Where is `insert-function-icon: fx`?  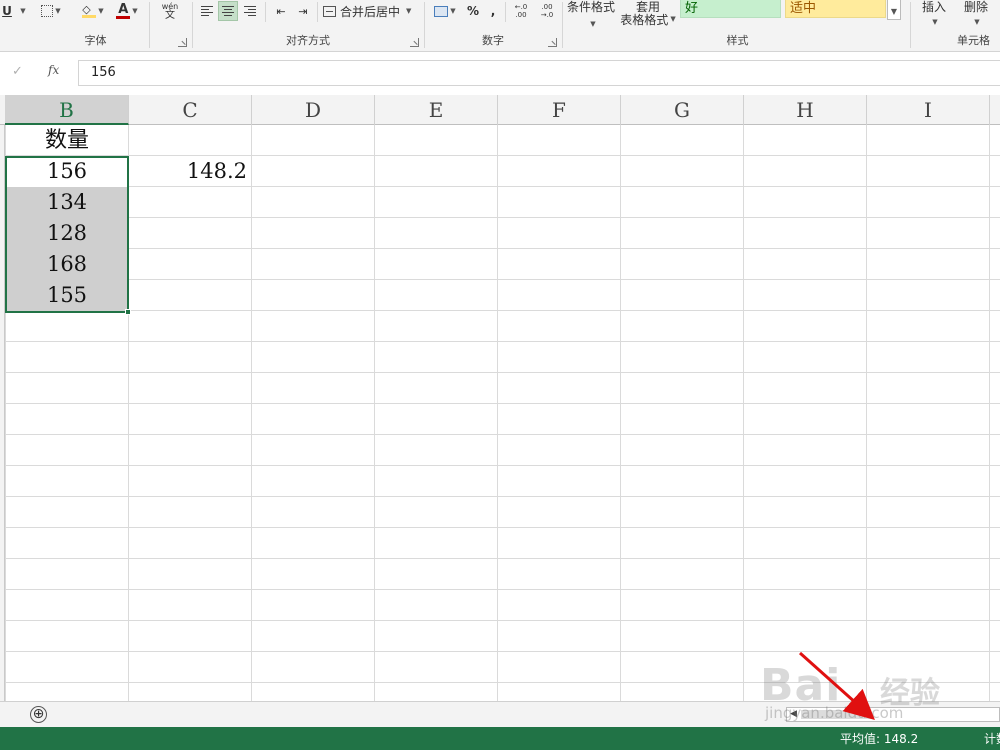 insert-function-icon: fx is located at coordinates (53, 70).